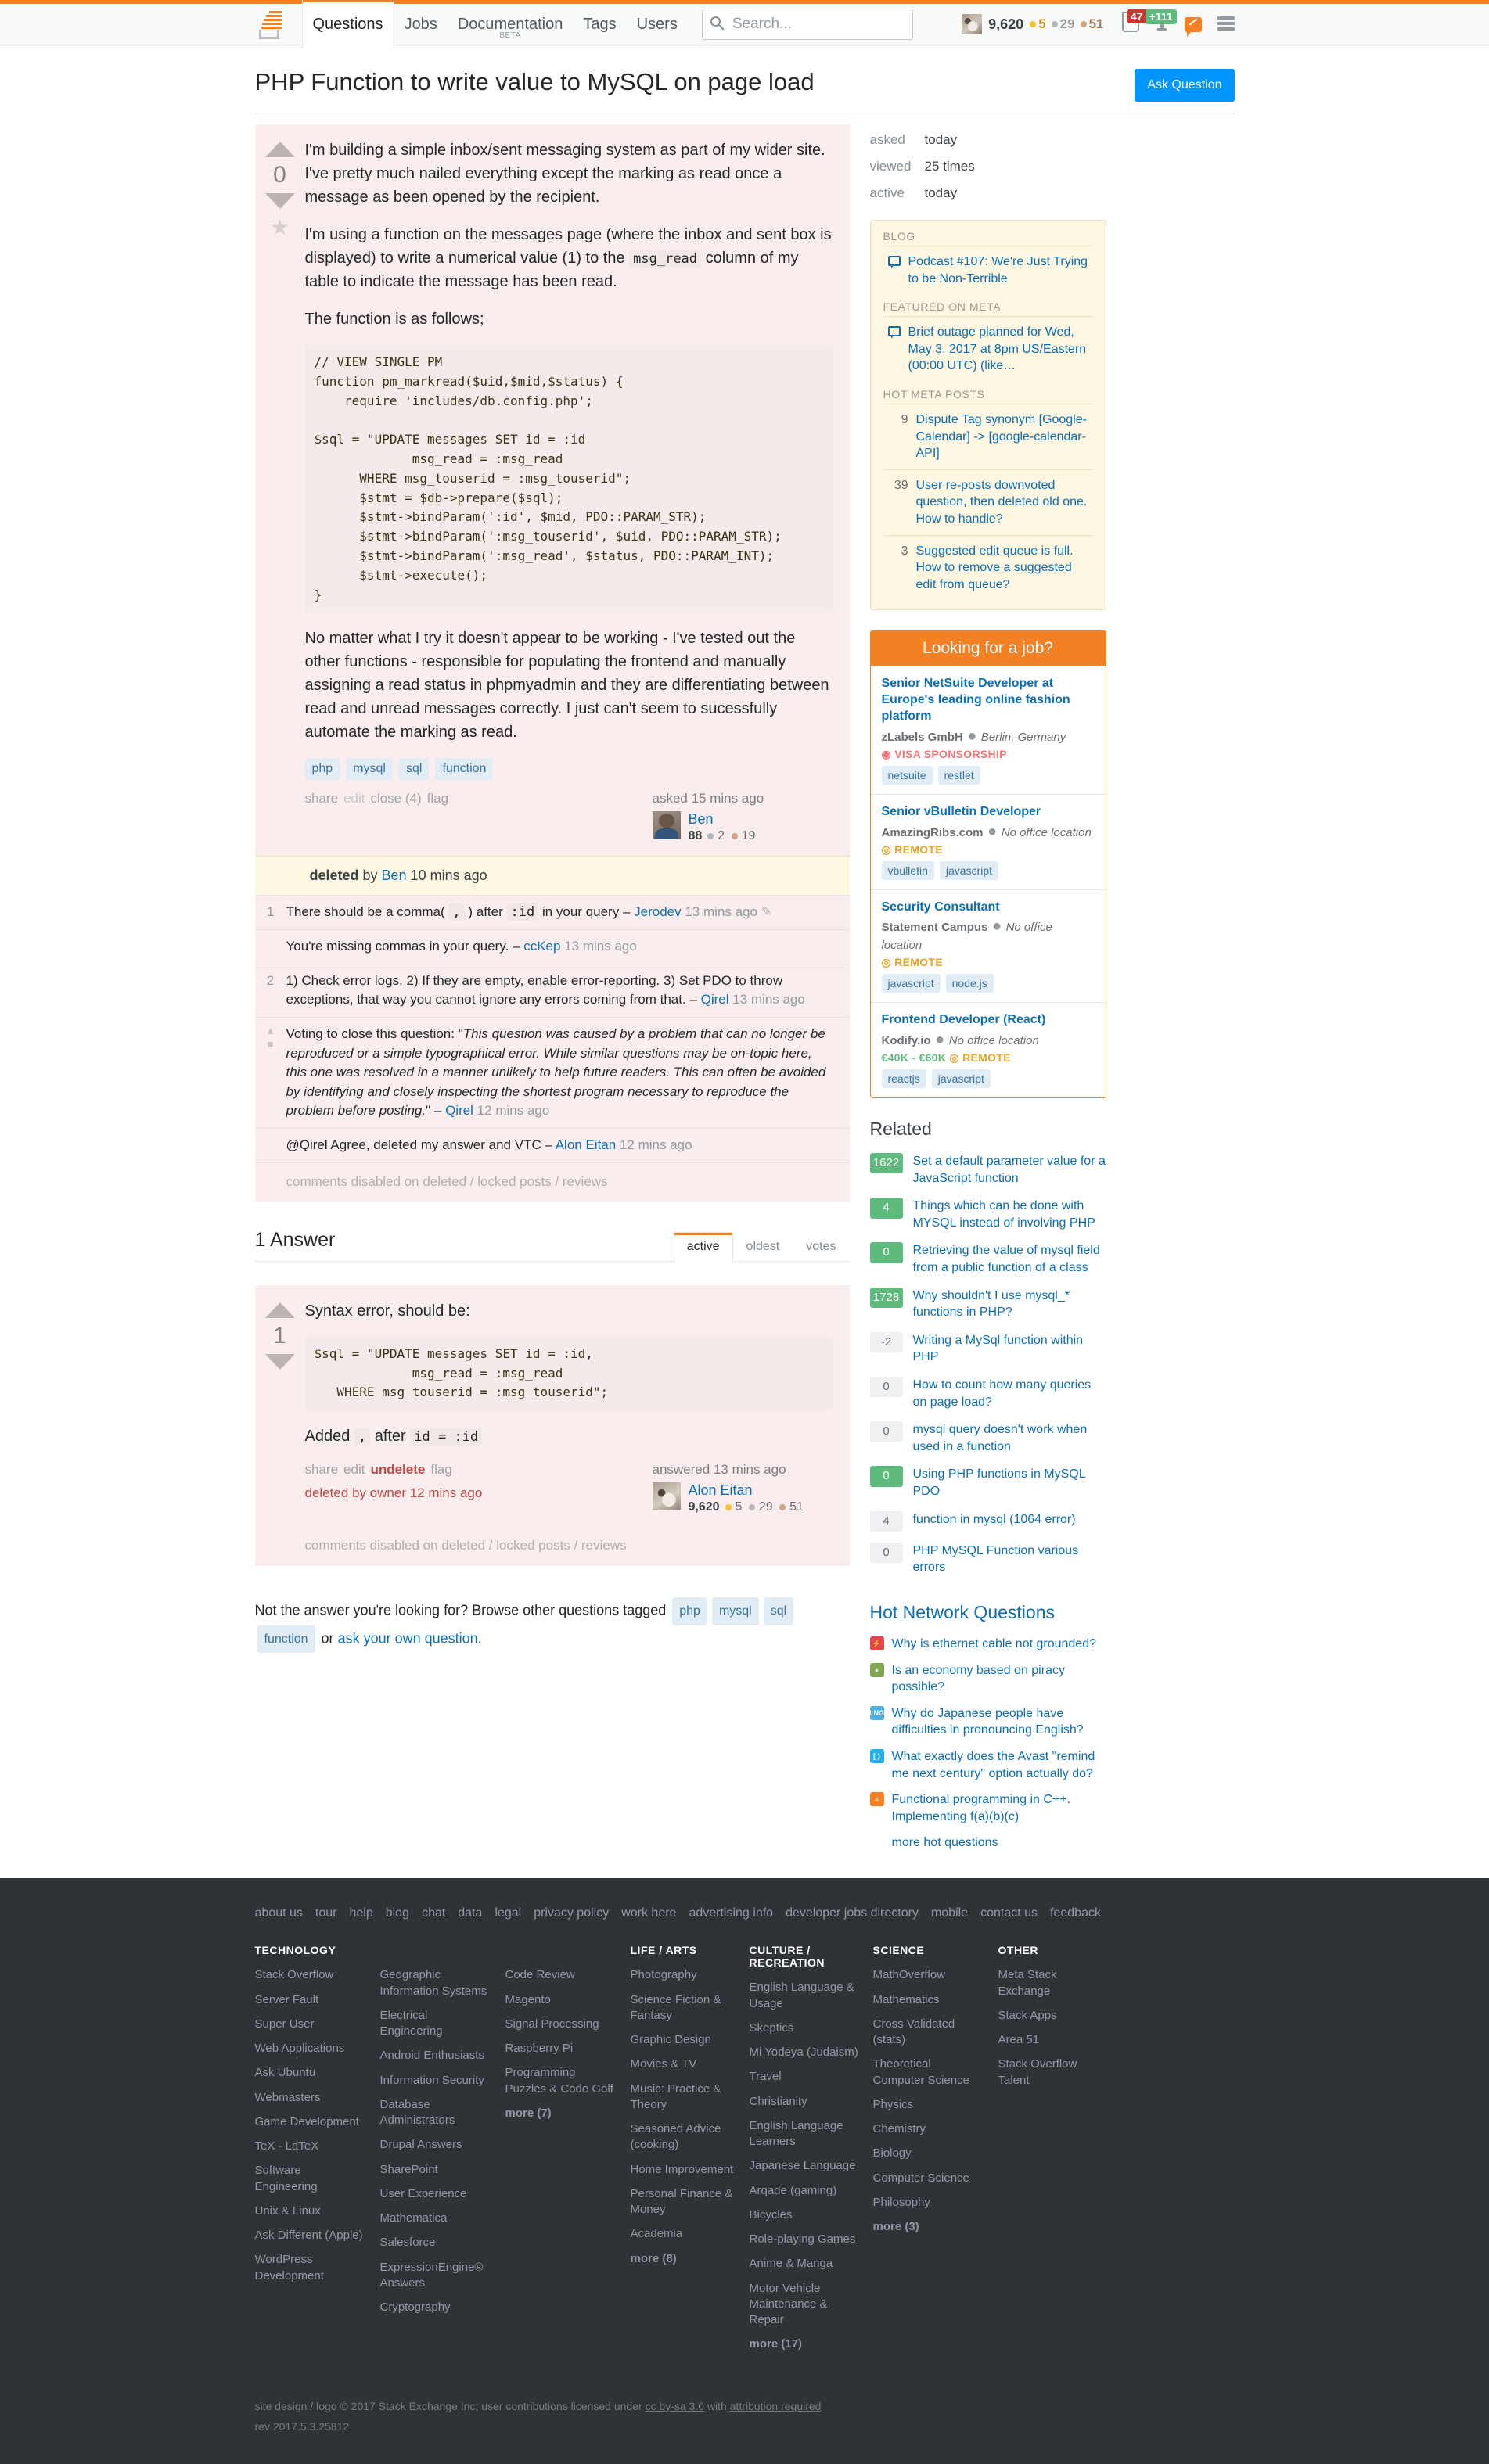  Describe the element at coordinates (322, 1469) in the screenshot. I see `answer-share-link: share` at that location.